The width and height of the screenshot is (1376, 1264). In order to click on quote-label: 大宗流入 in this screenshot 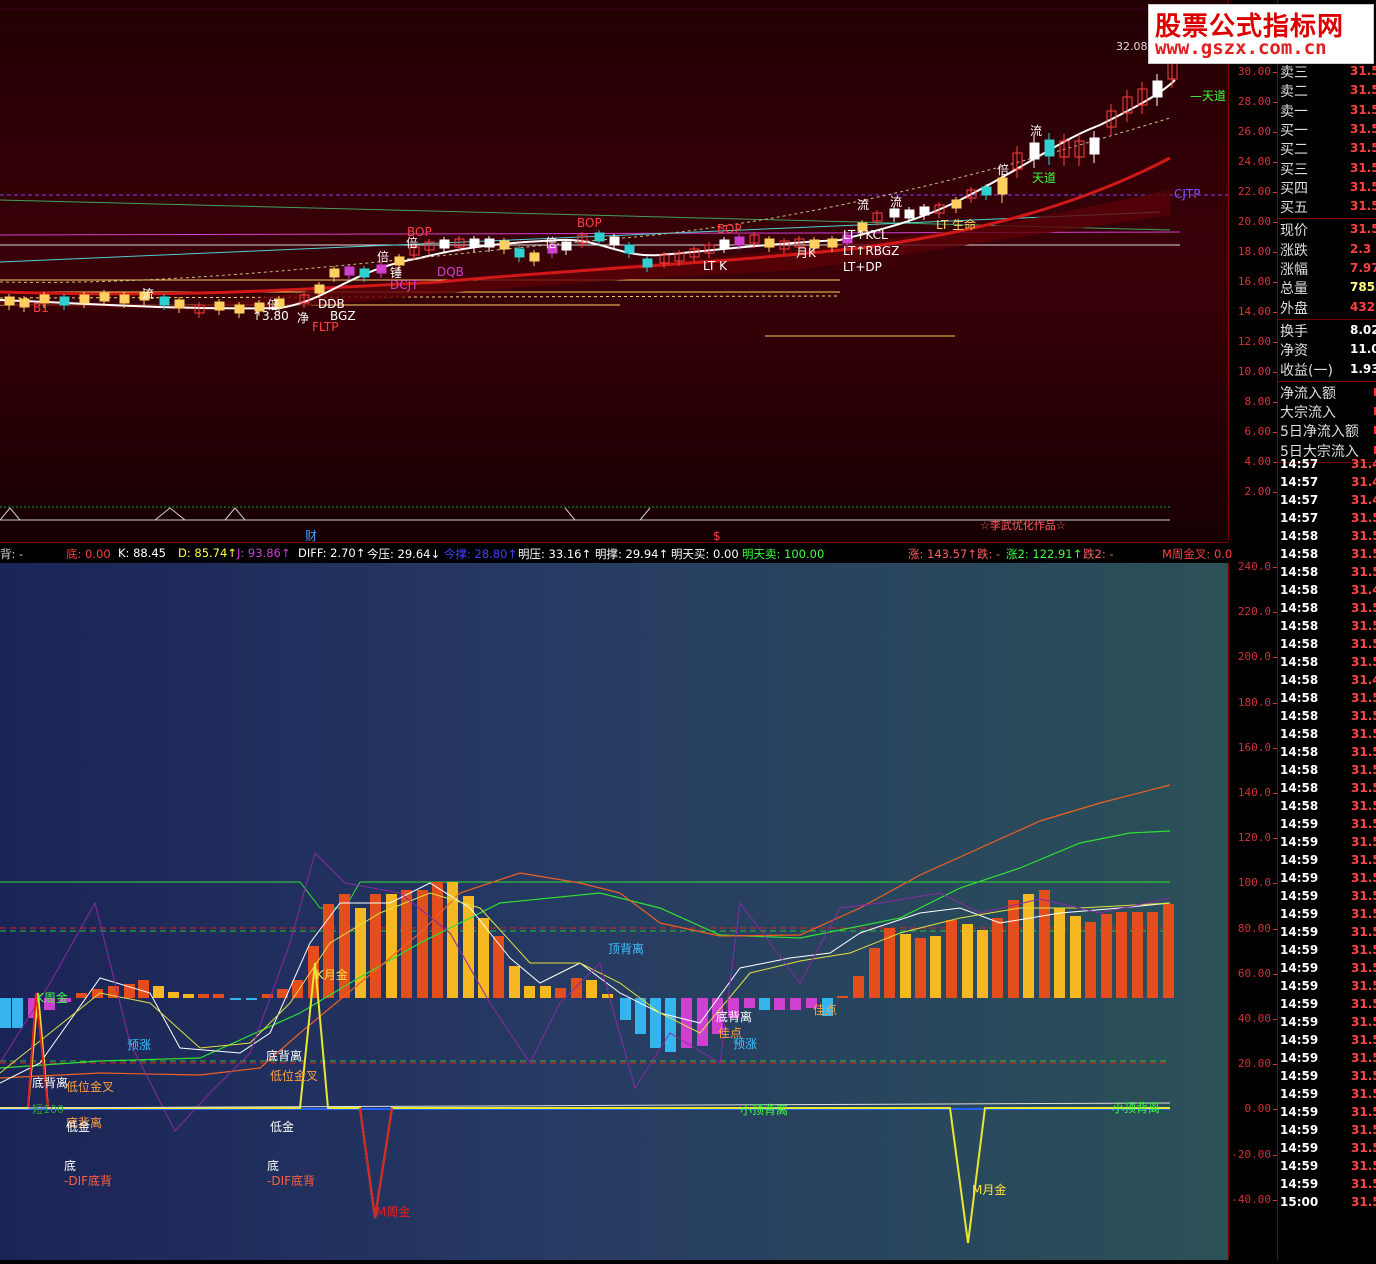, I will do `click(1308, 413)`.